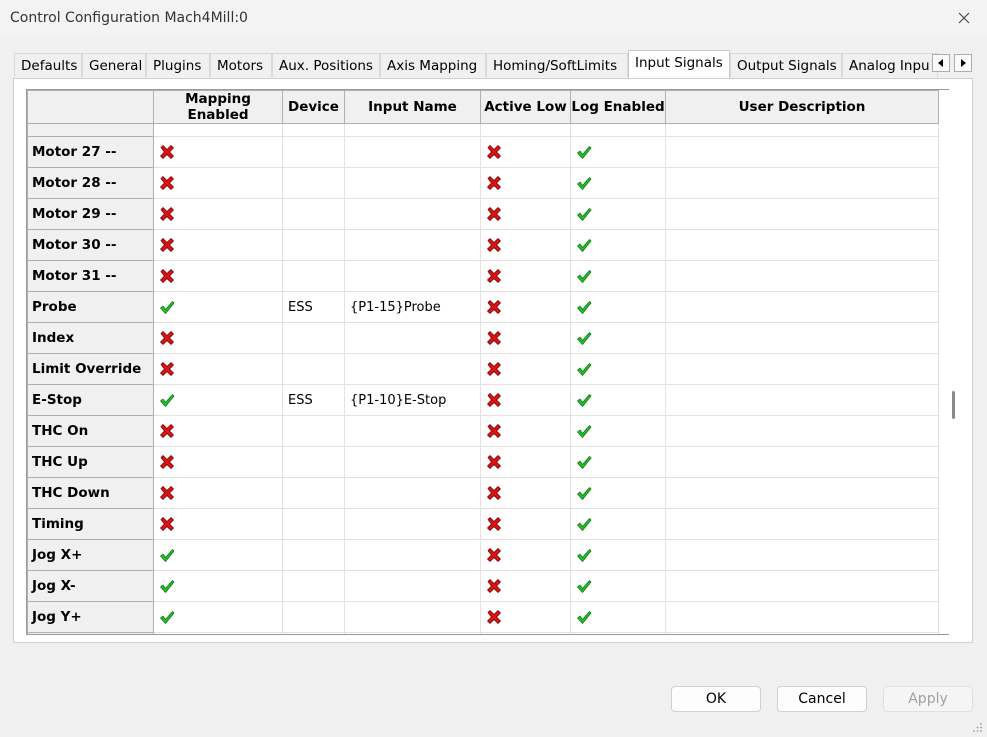 The image size is (987, 737). What do you see at coordinates (313, 400) in the screenshot?
I see `device-cell: ESS` at bounding box center [313, 400].